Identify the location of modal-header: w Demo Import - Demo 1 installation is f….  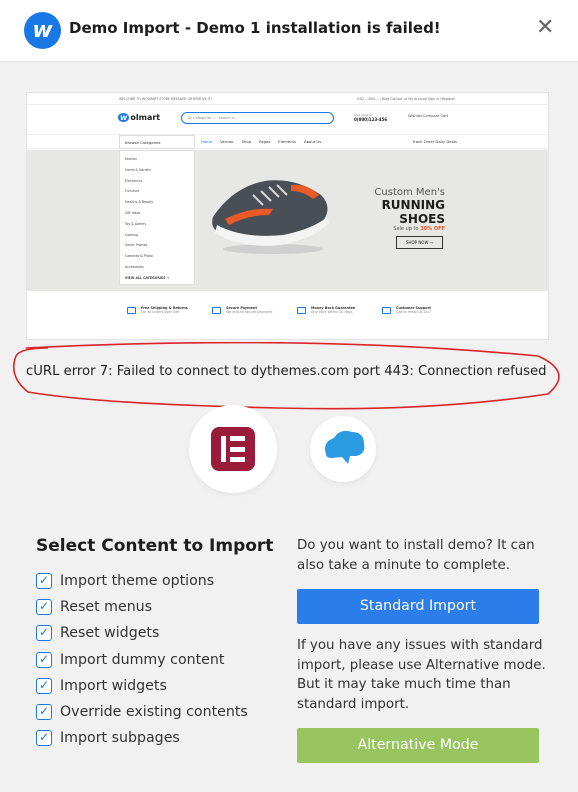
(289, 31).